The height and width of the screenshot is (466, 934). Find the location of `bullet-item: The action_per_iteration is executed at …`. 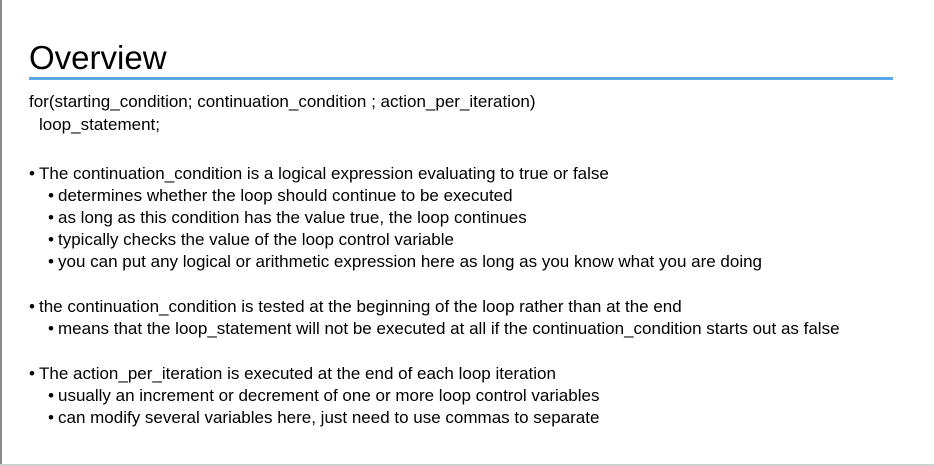

bullet-item: The action_per_iteration is executed at … is located at coordinates (474, 374).